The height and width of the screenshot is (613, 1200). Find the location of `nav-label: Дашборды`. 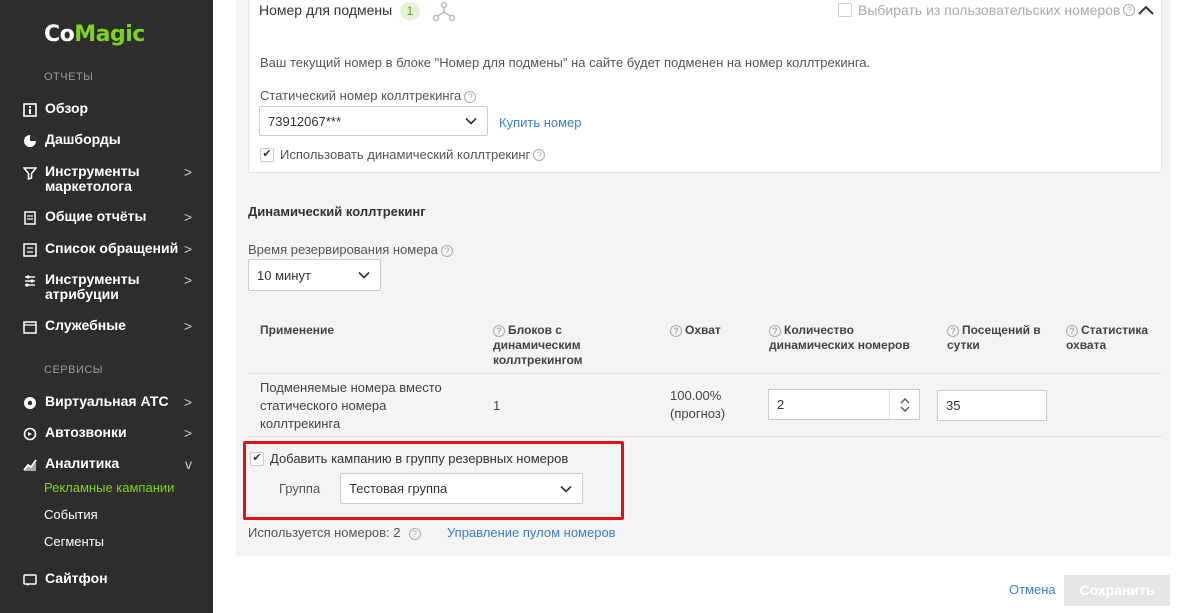

nav-label: Дашборды is located at coordinates (83, 139).